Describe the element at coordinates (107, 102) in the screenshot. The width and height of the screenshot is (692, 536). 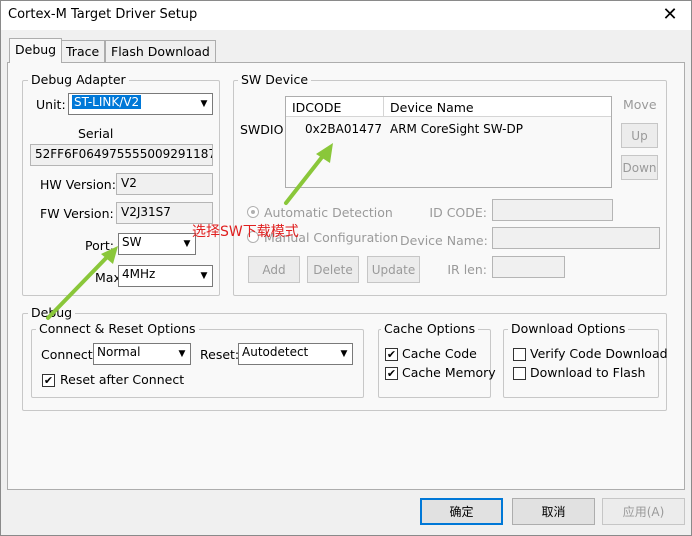
I see `unit-value: ST-LINK/V2` at that location.